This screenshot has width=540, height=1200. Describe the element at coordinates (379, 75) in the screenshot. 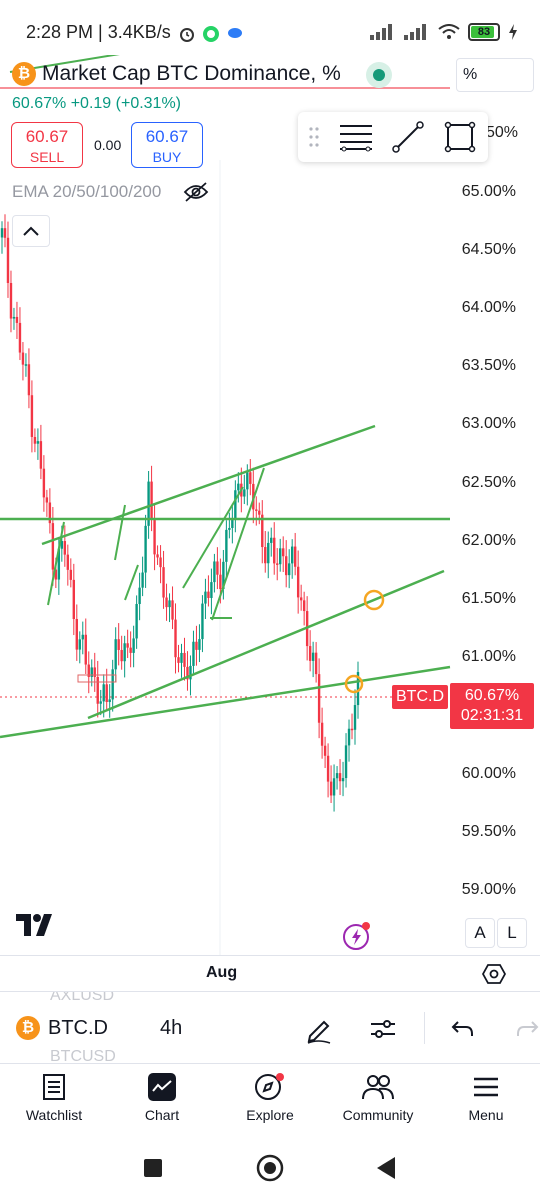

I see `market-status-icon` at that location.